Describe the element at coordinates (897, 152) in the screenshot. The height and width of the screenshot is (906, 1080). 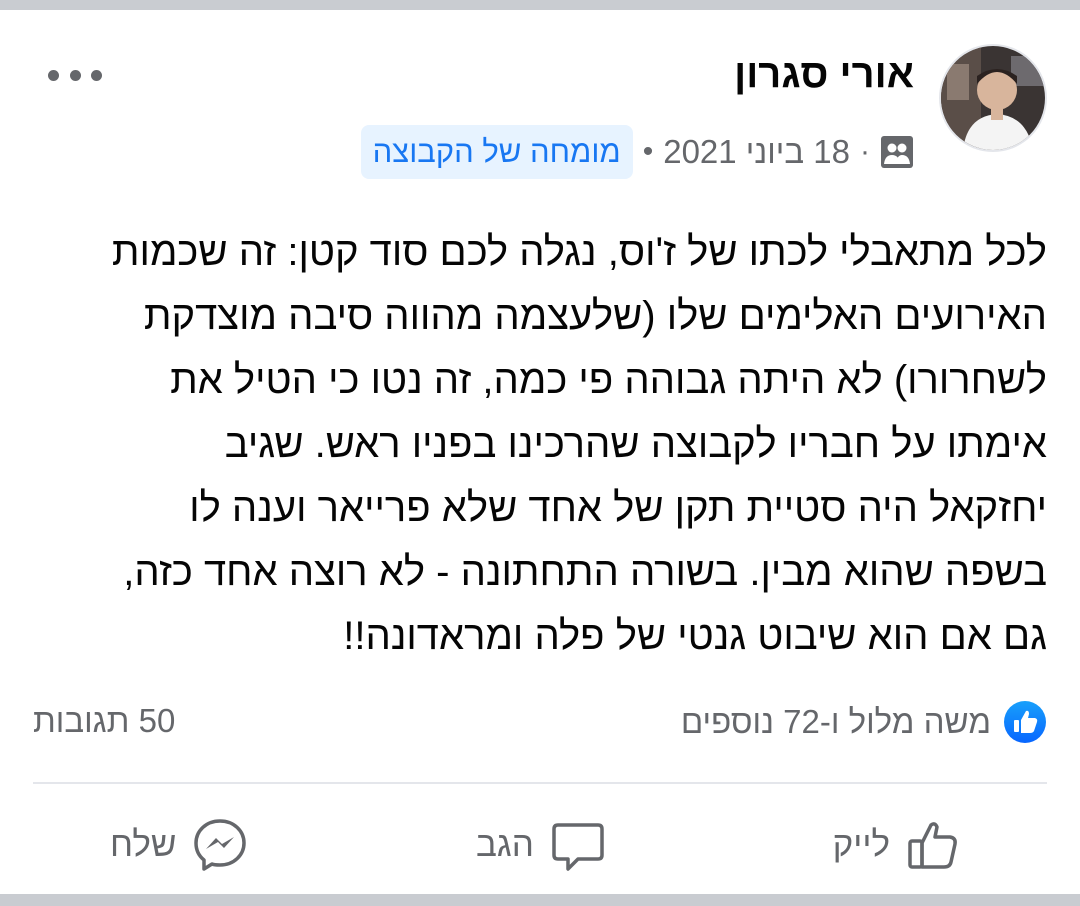
I see `group-icon` at that location.